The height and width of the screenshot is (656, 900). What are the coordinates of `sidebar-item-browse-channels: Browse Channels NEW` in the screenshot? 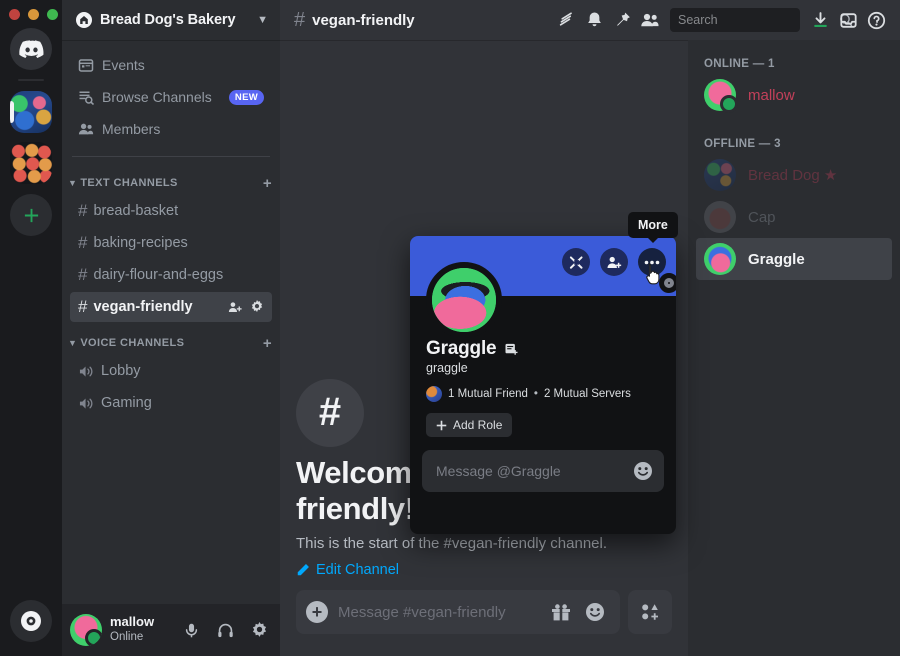 It's located at (171, 97).